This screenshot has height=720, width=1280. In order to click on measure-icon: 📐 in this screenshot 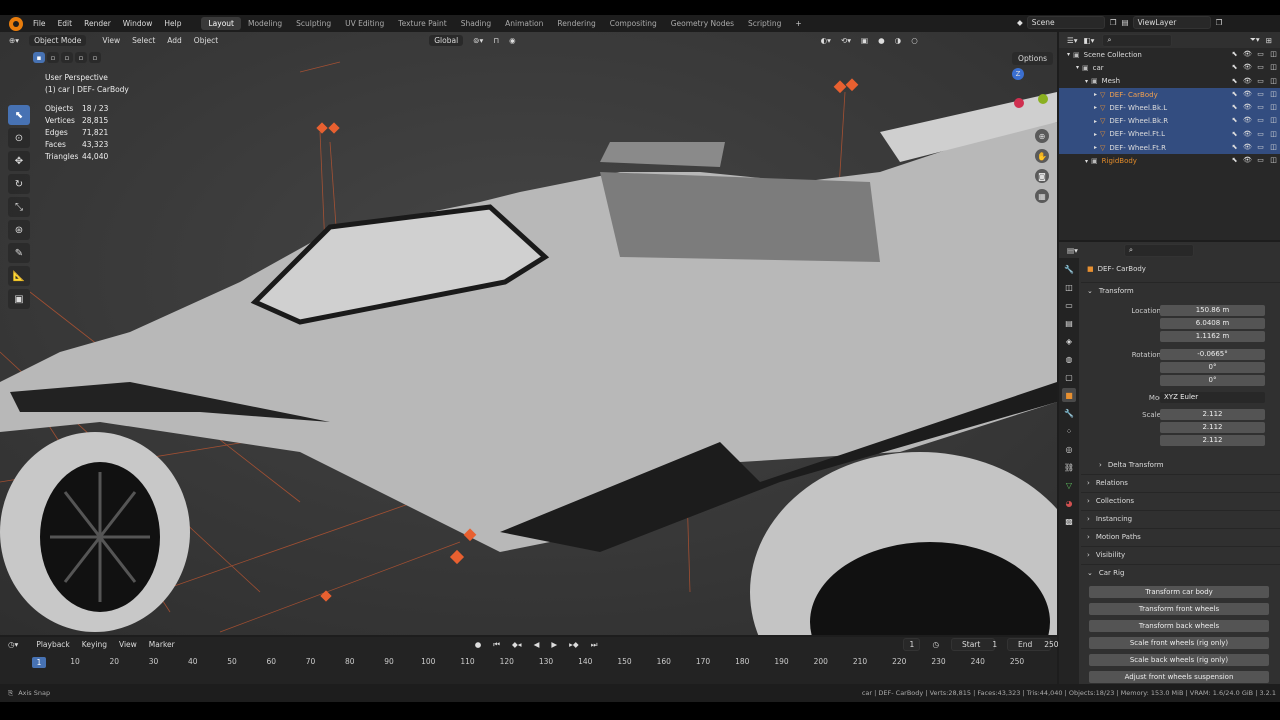, I will do `click(19, 276)`.